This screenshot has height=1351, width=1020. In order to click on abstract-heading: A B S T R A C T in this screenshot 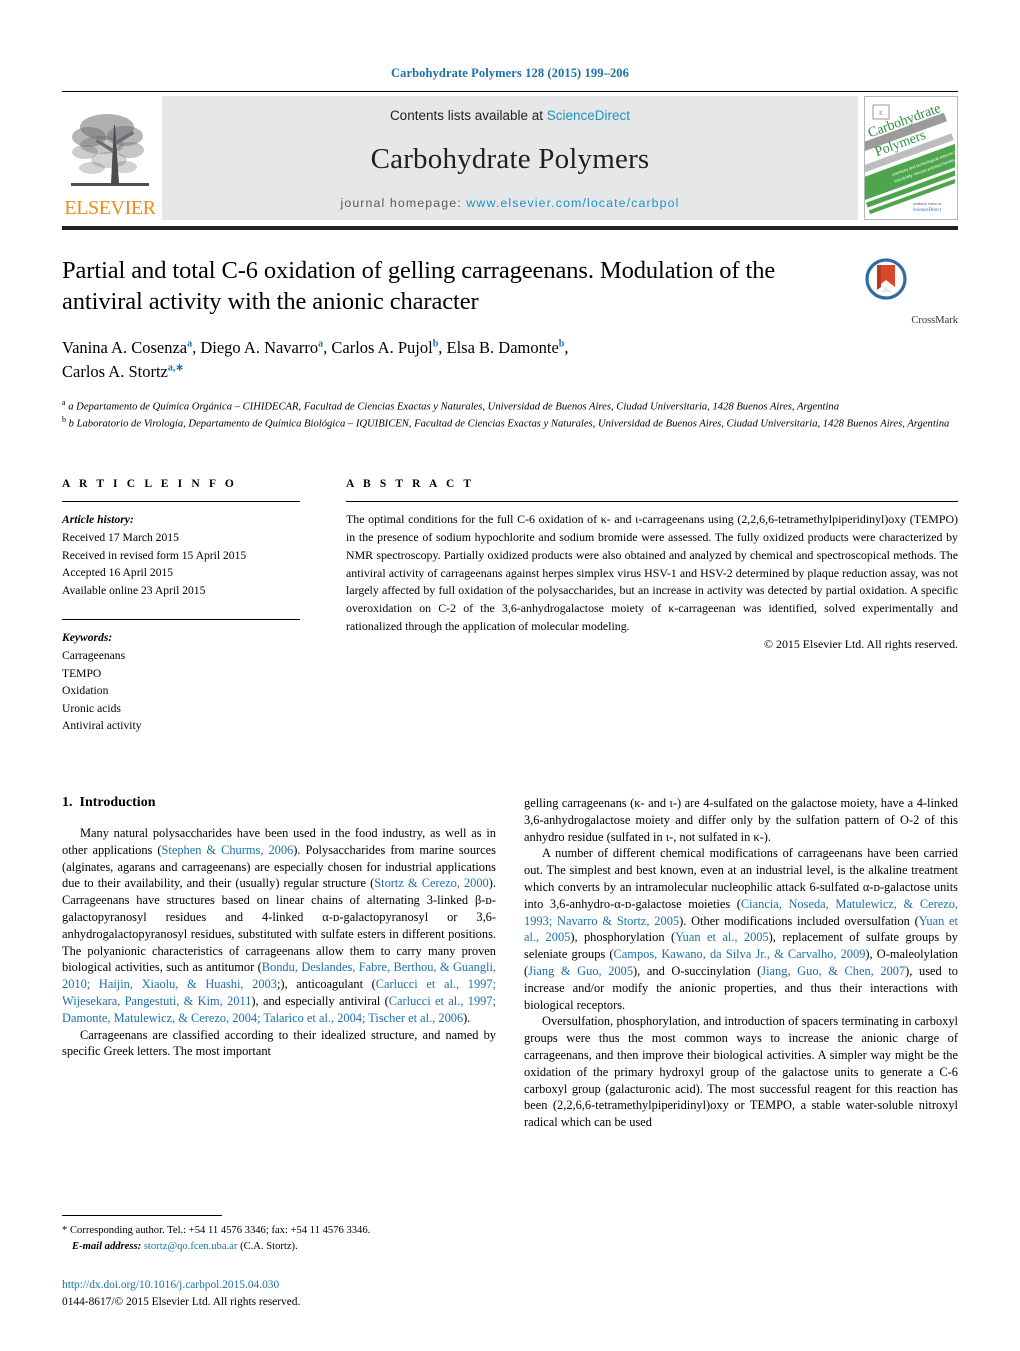, I will do `click(410, 484)`.